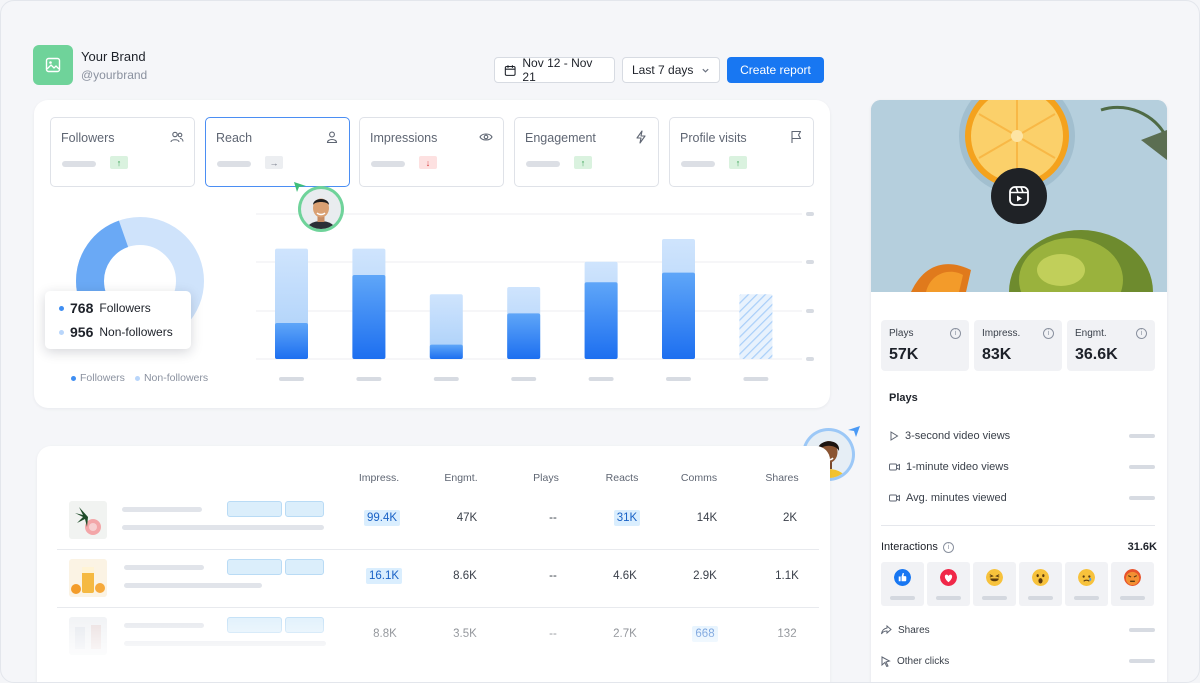 Image resolution: width=1200 pixels, height=683 pixels. Describe the element at coordinates (775, 70) in the screenshot. I see `create-report-button: Create report` at that location.